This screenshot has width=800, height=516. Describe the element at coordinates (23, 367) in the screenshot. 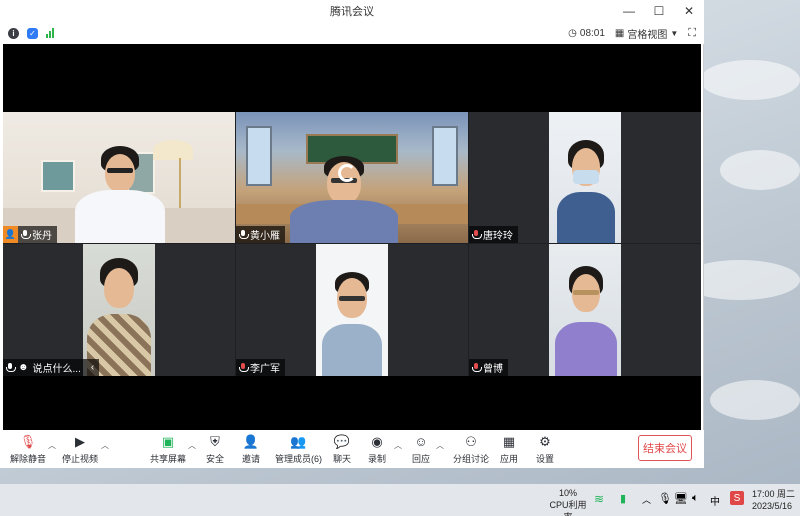

I see `emoji-icon: ☻` at that location.